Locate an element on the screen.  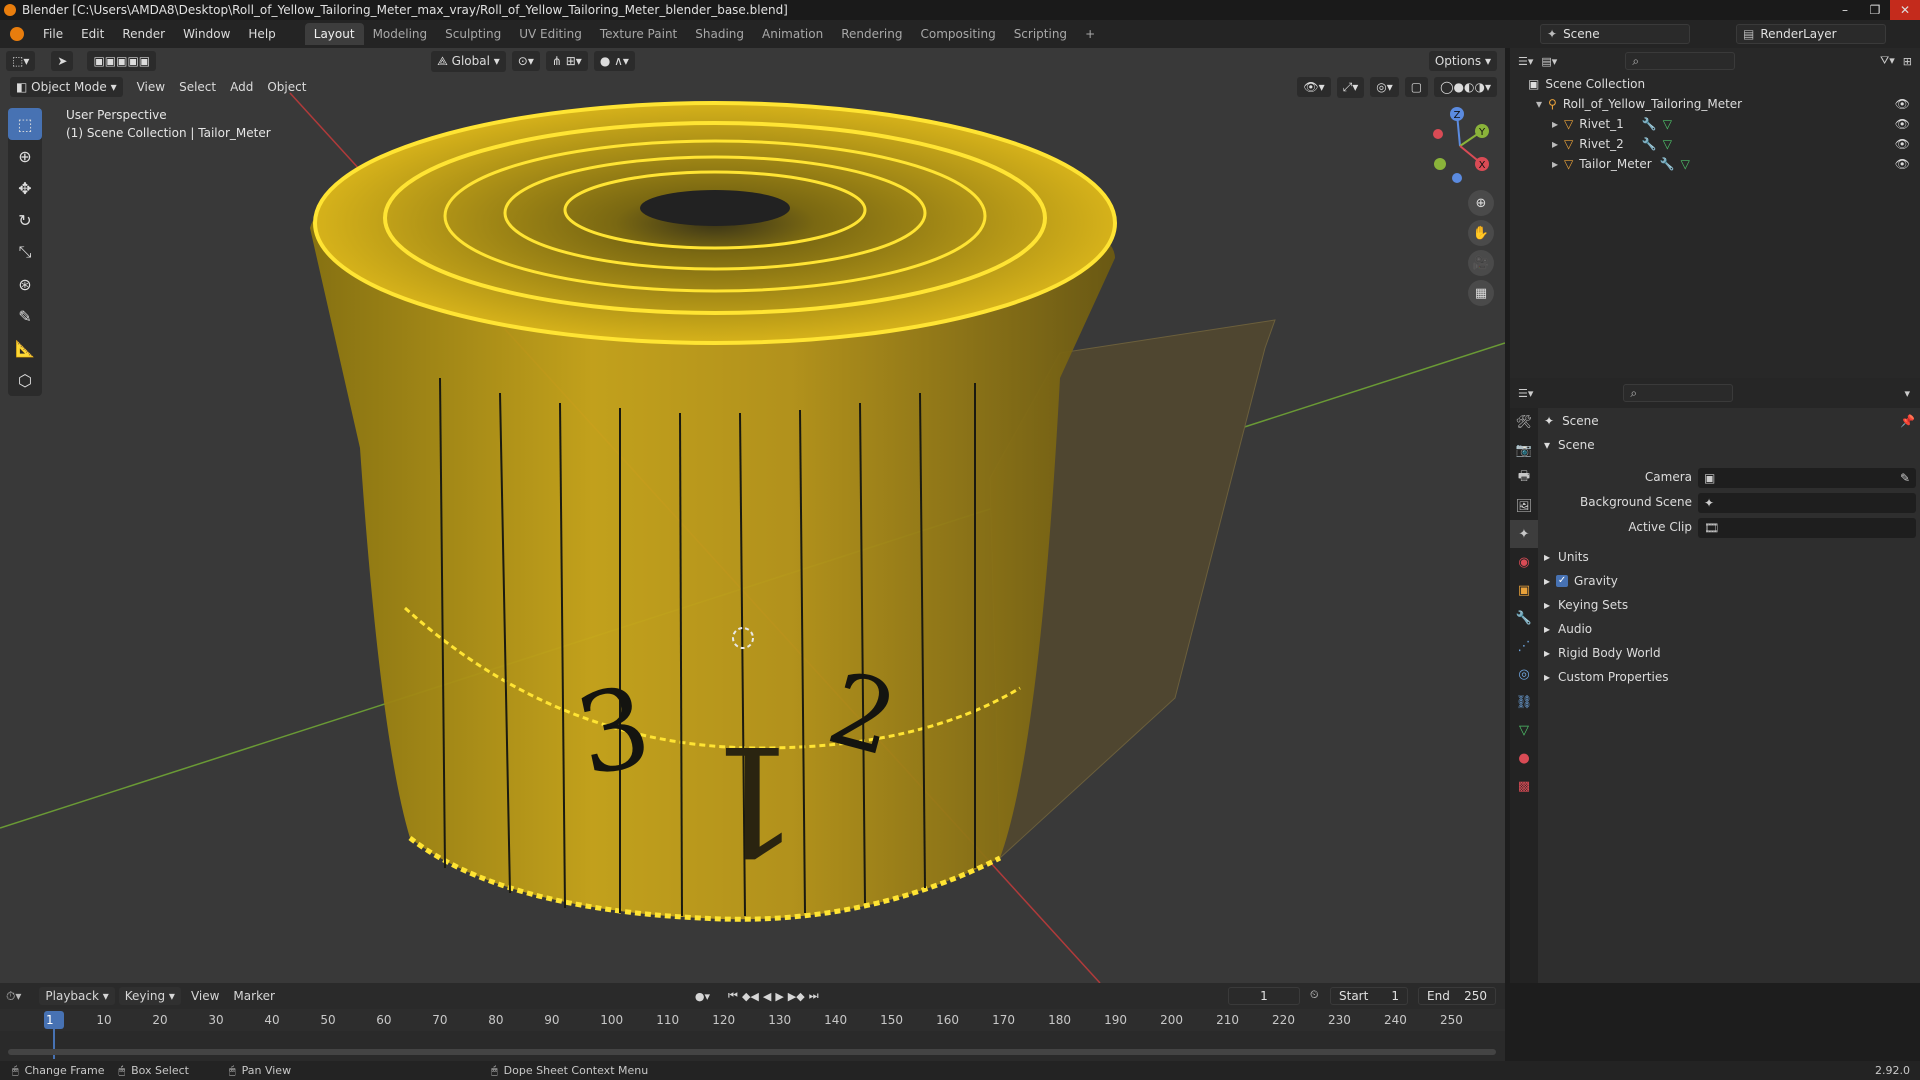
gizmo-toggle: ⤢▾ is located at coordinates (1350, 87).